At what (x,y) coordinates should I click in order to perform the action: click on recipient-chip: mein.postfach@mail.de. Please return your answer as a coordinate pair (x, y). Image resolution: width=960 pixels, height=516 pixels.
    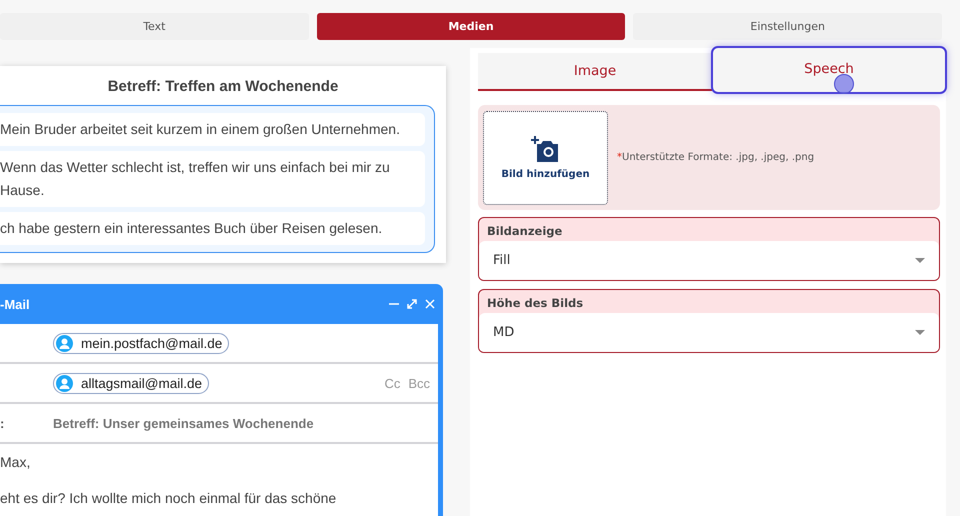
    Looking at the image, I should click on (141, 343).